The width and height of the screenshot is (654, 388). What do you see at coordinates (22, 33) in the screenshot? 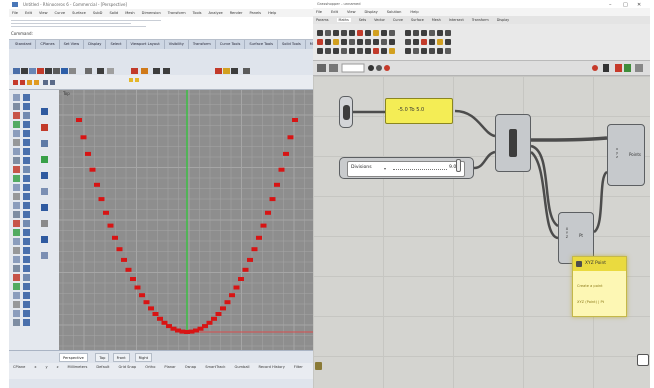
I see `command-prompt: Command:` at bounding box center [22, 33].